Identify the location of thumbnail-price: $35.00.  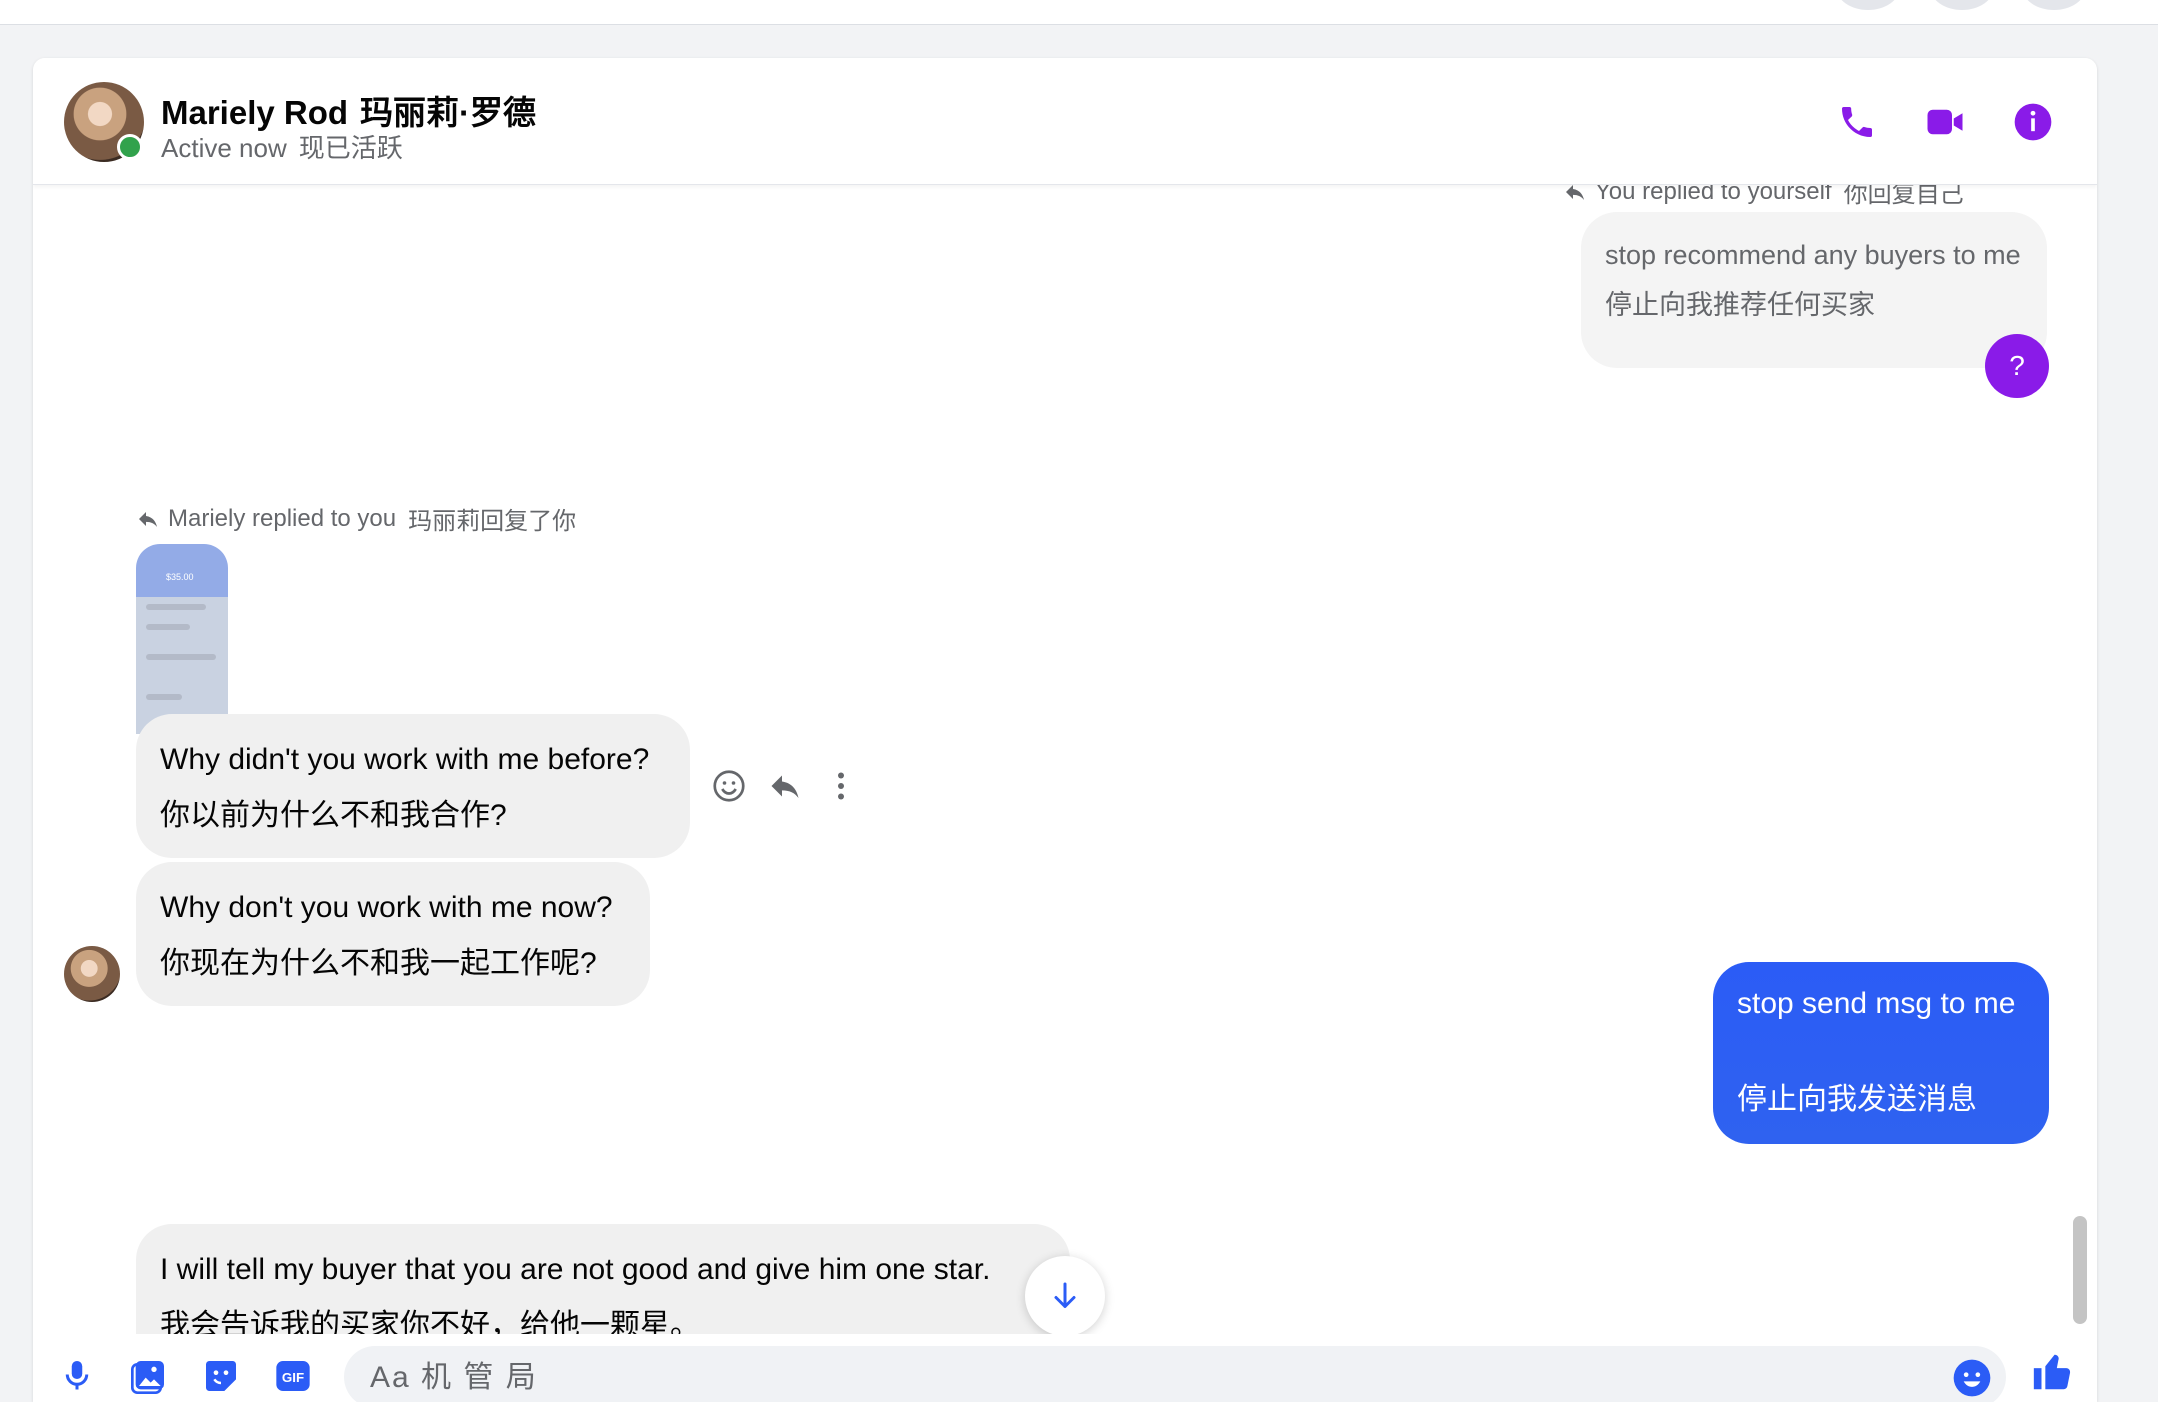
(180, 577).